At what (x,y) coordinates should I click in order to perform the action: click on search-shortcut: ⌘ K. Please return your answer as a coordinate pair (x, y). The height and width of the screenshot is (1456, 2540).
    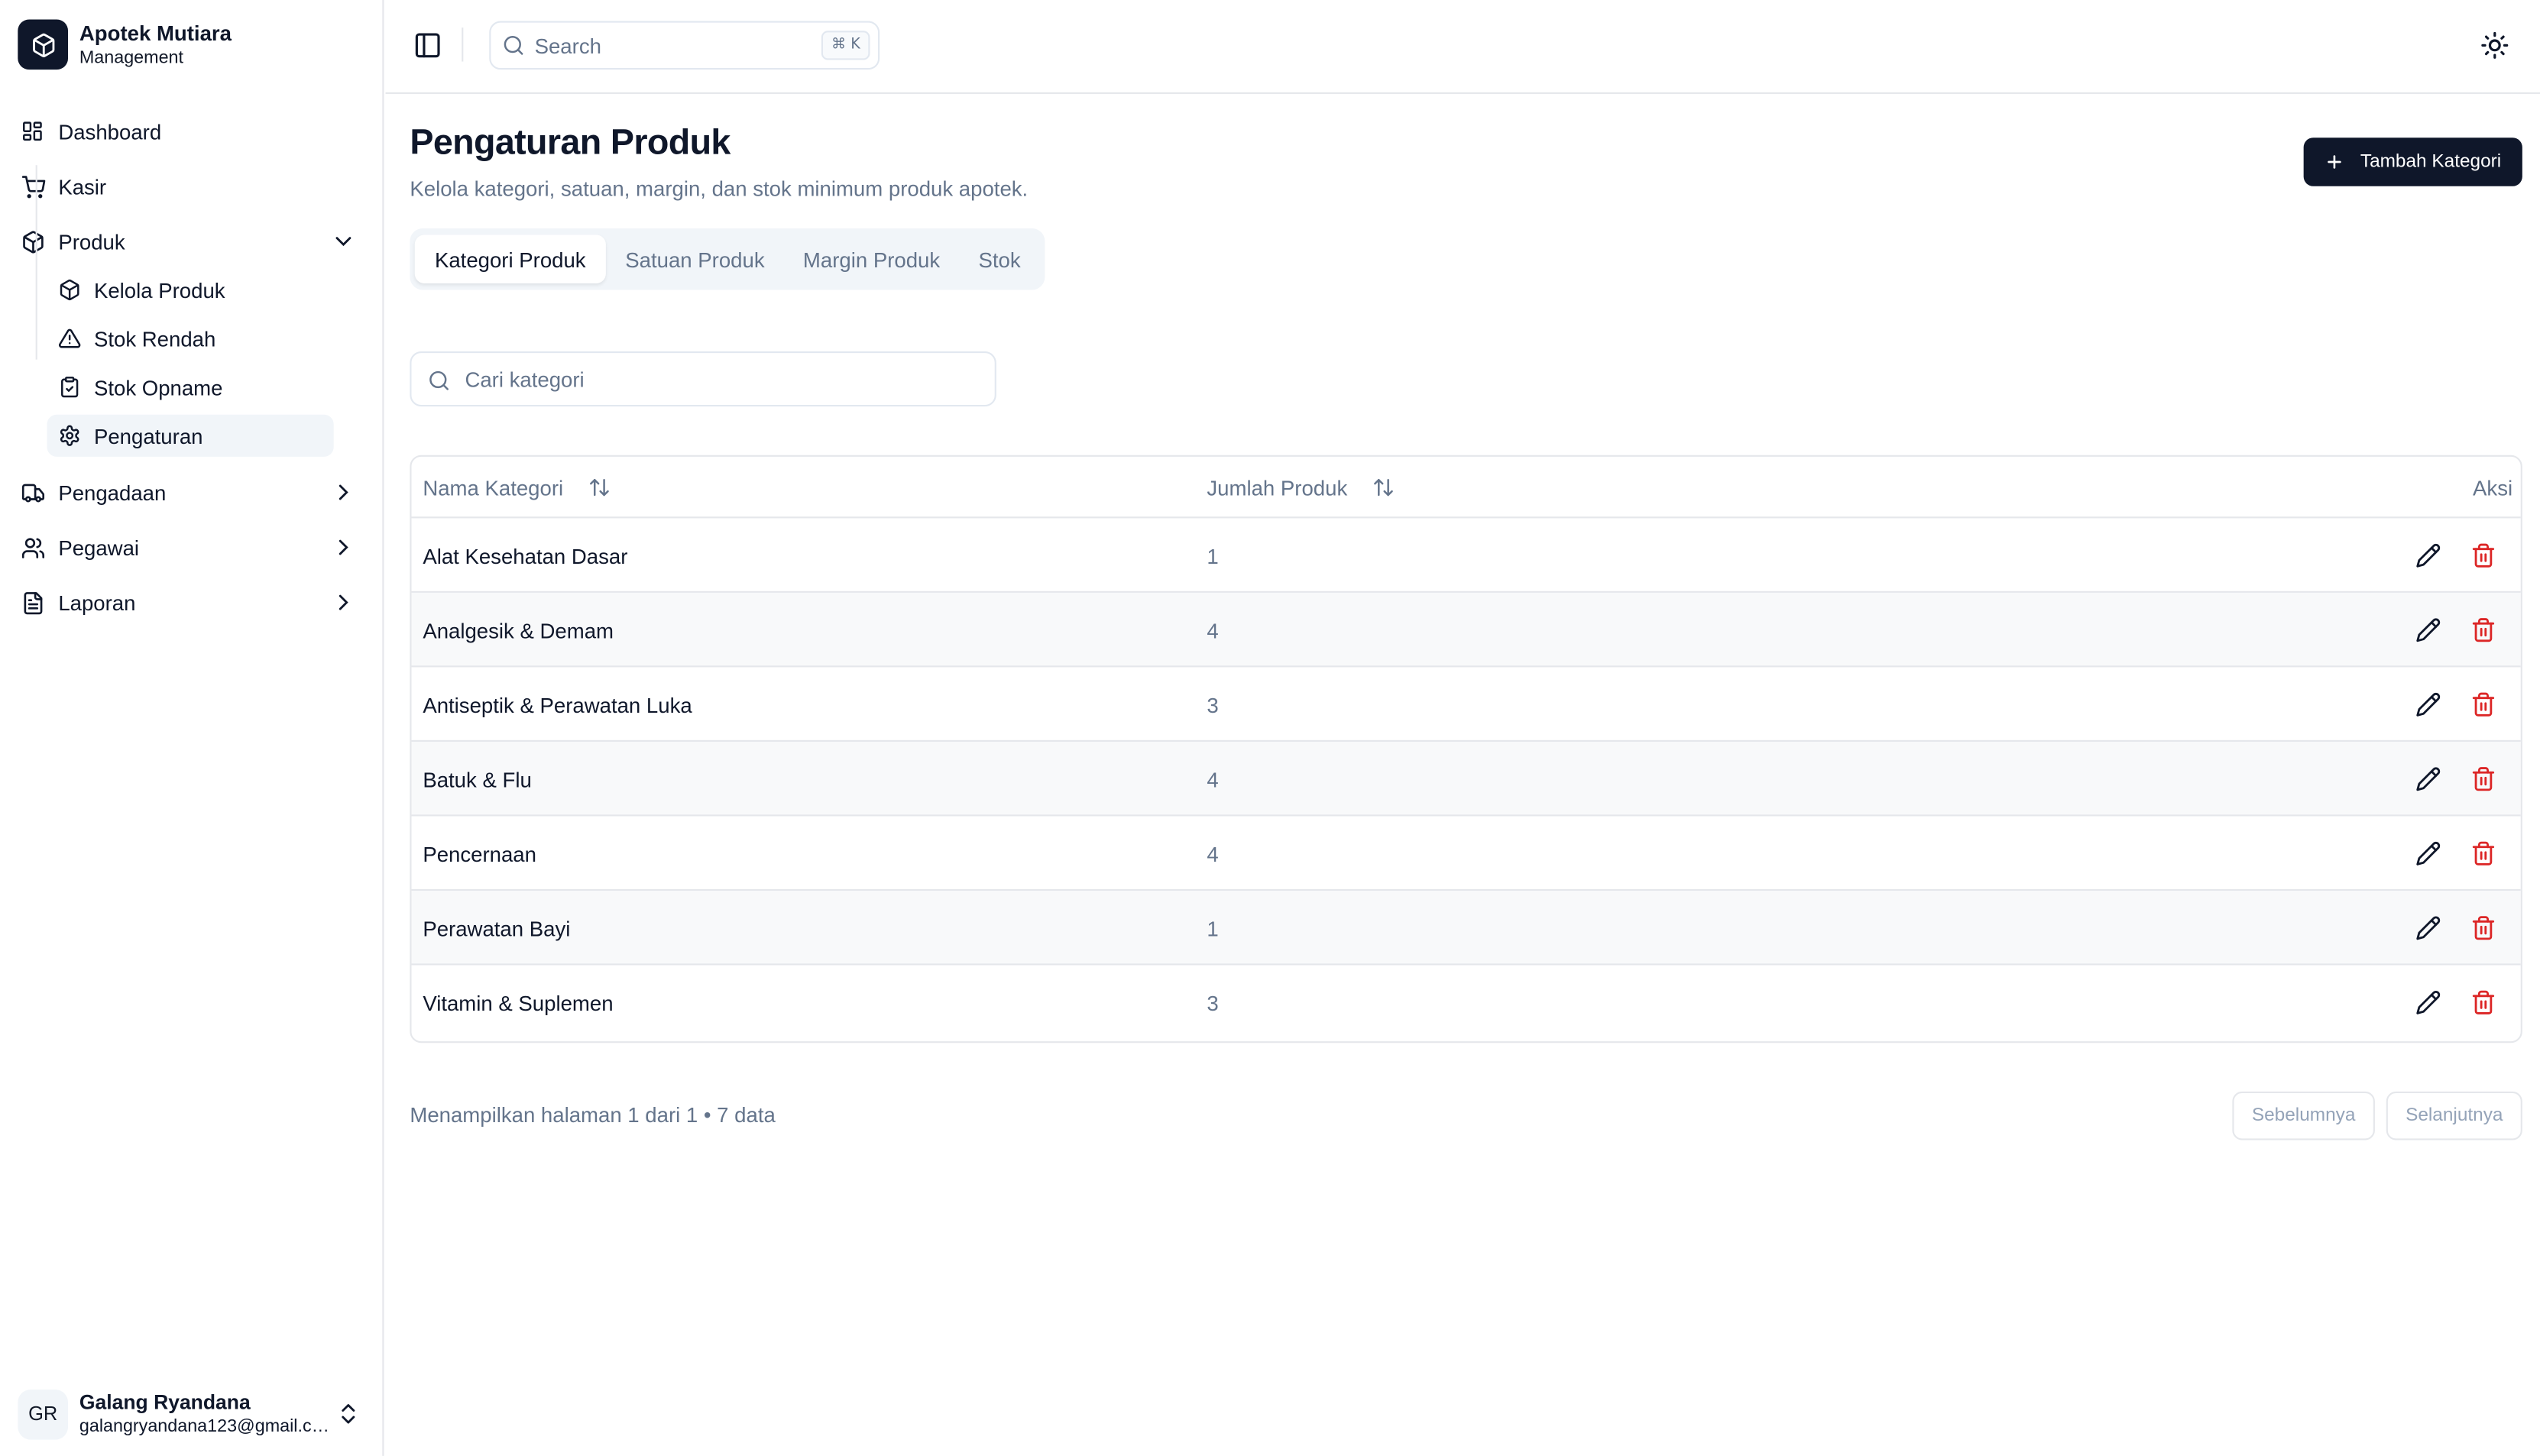
    Looking at the image, I should click on (845, 45).